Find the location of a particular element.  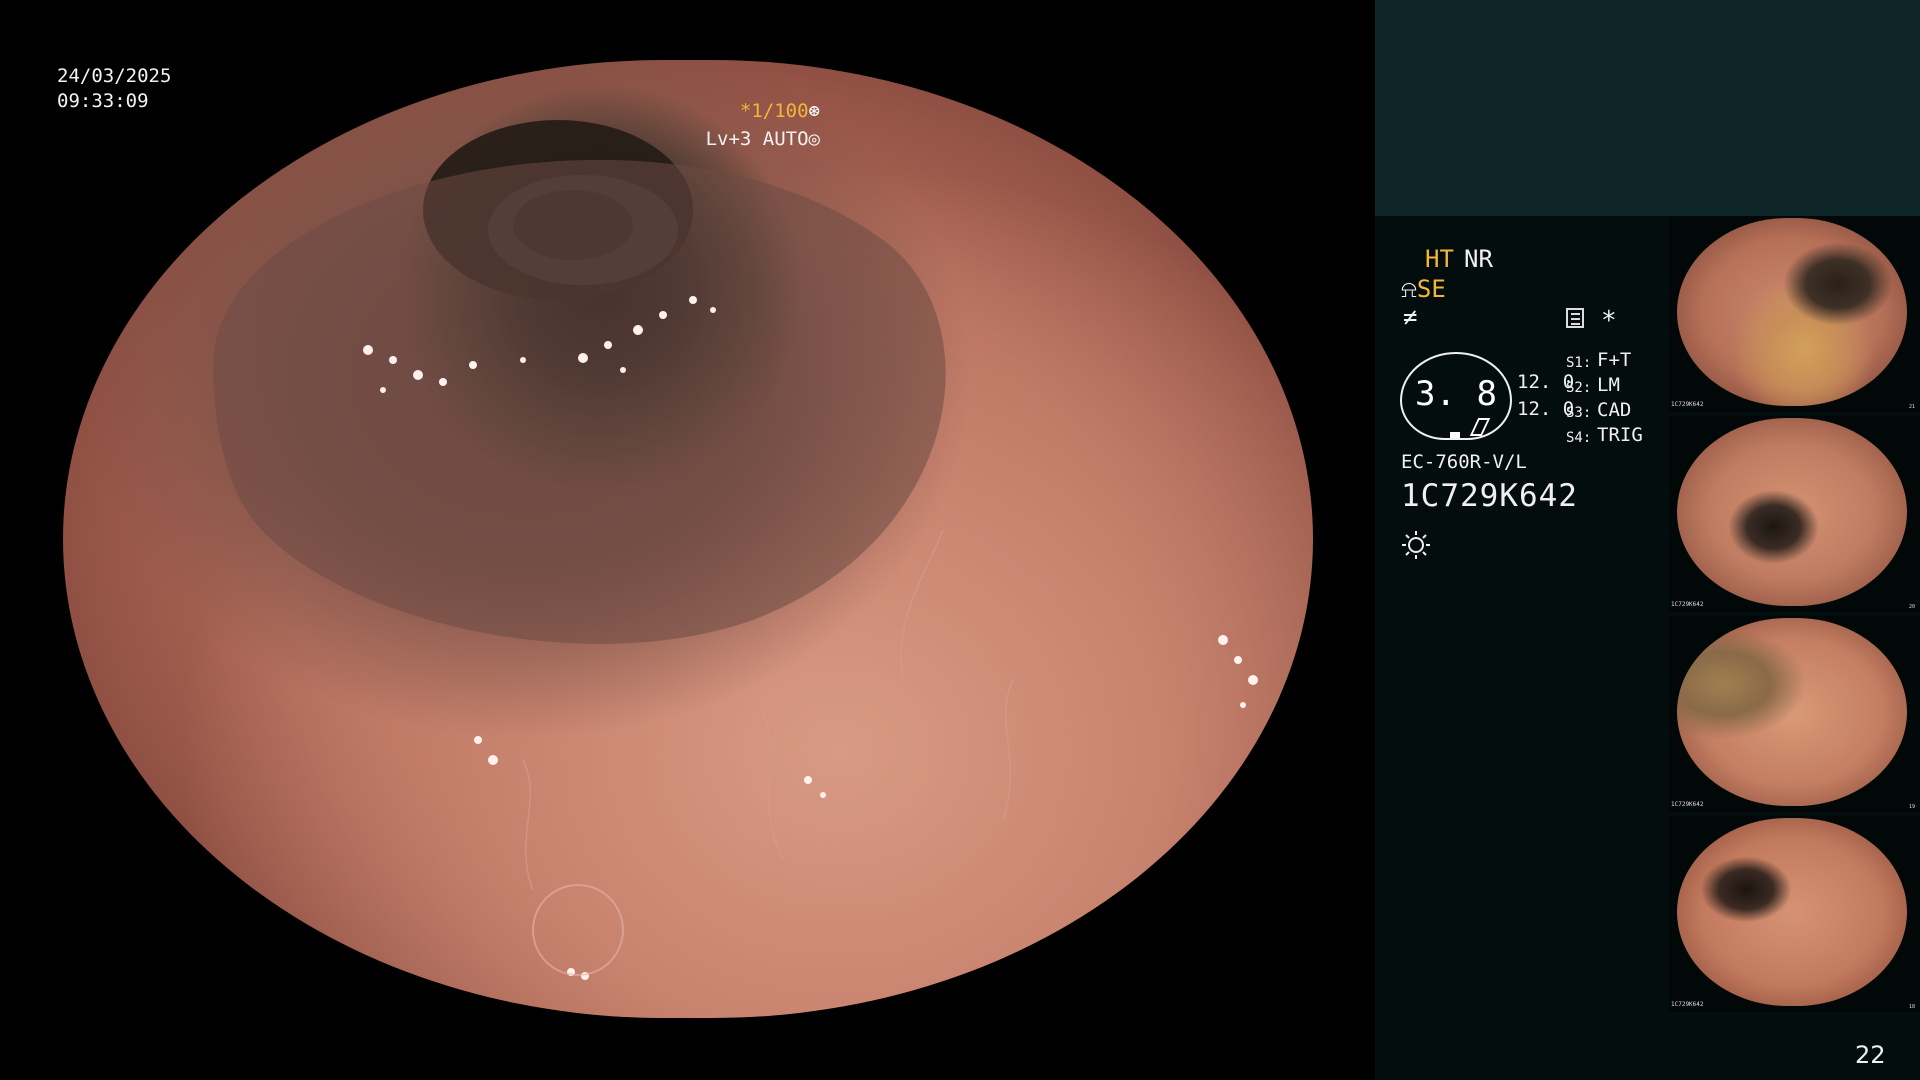

thumbnail-index: 20 is located at coordinates (1912, 607).